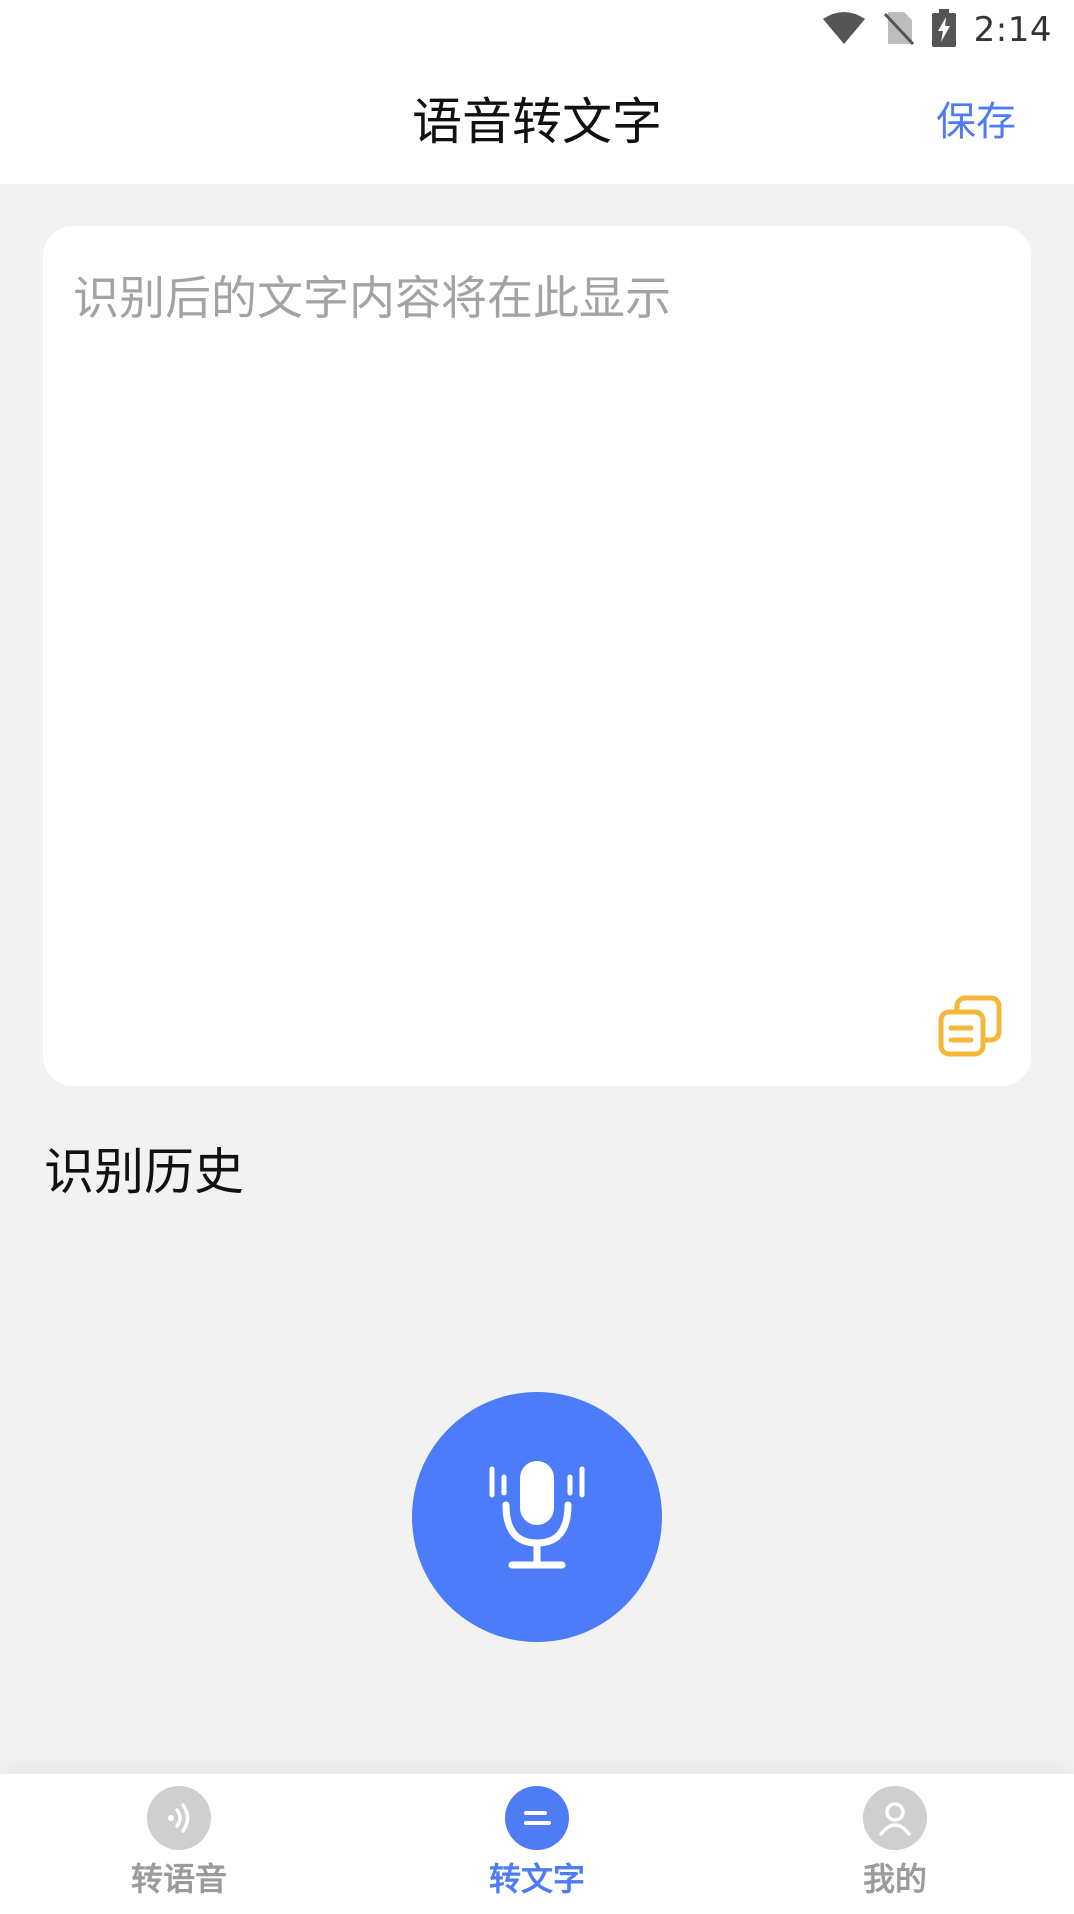  Describe the element at coordinates (144, 1172) in the screenshot. I see `history-title: 识别历史` at that location.